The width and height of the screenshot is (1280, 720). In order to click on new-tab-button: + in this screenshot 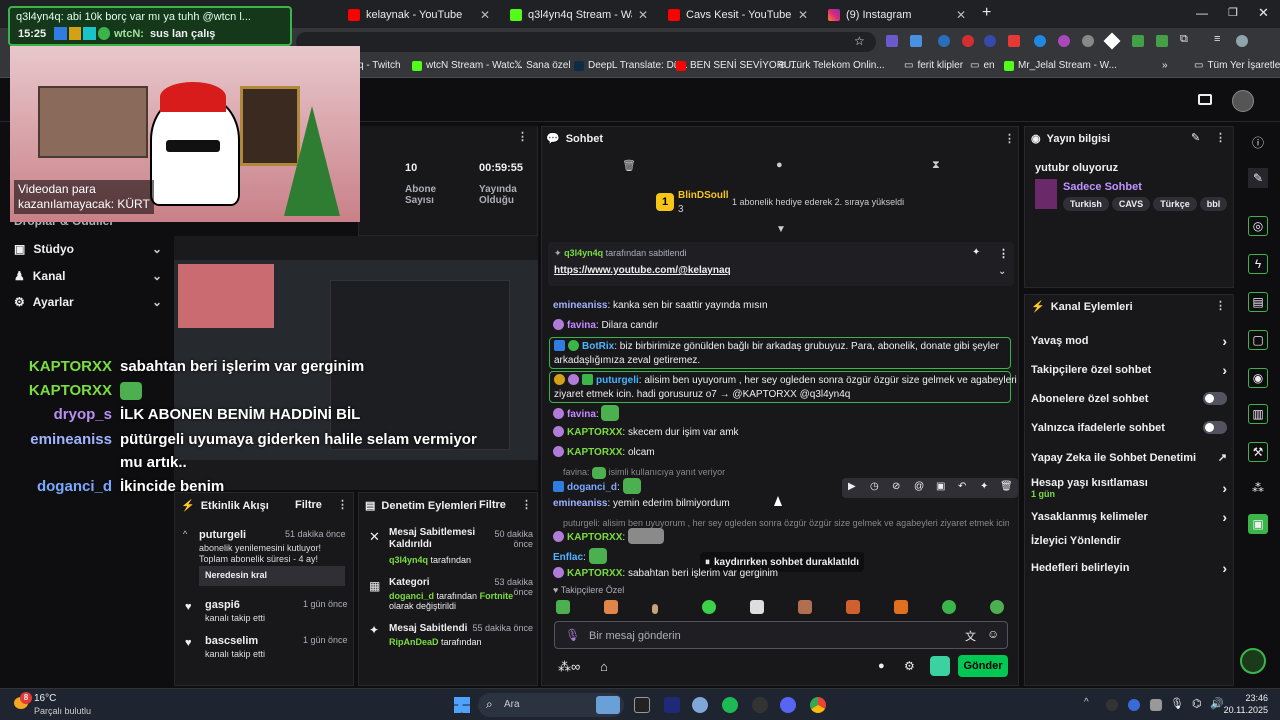, I will do `click(986, 13)`.